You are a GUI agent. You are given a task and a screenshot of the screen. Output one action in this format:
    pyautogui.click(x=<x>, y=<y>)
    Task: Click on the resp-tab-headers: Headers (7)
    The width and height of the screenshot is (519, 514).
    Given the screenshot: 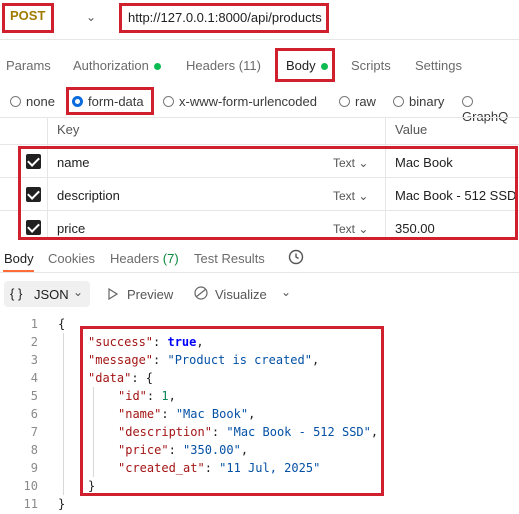 What is the action you would take?
    pyautogui.click(x=144, y=258)
    